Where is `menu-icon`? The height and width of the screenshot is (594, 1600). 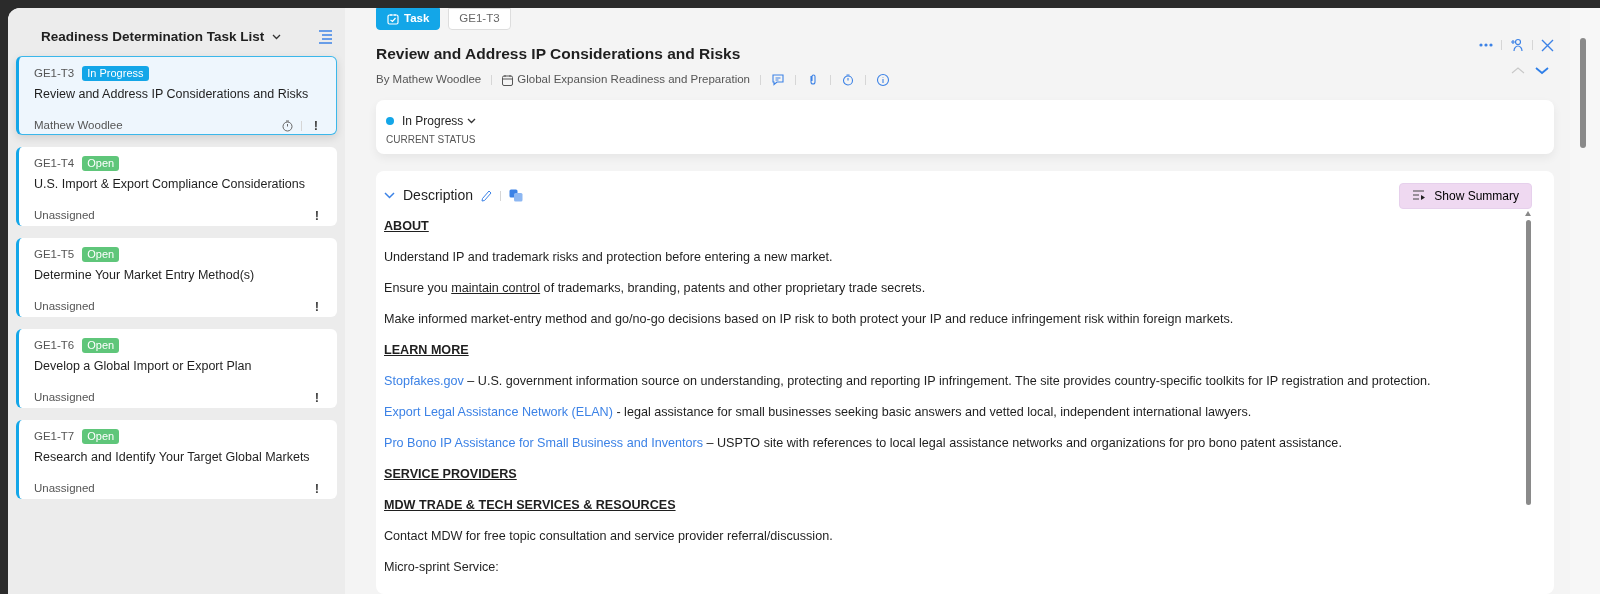 menu-icon is located at coordinates (325, 37).